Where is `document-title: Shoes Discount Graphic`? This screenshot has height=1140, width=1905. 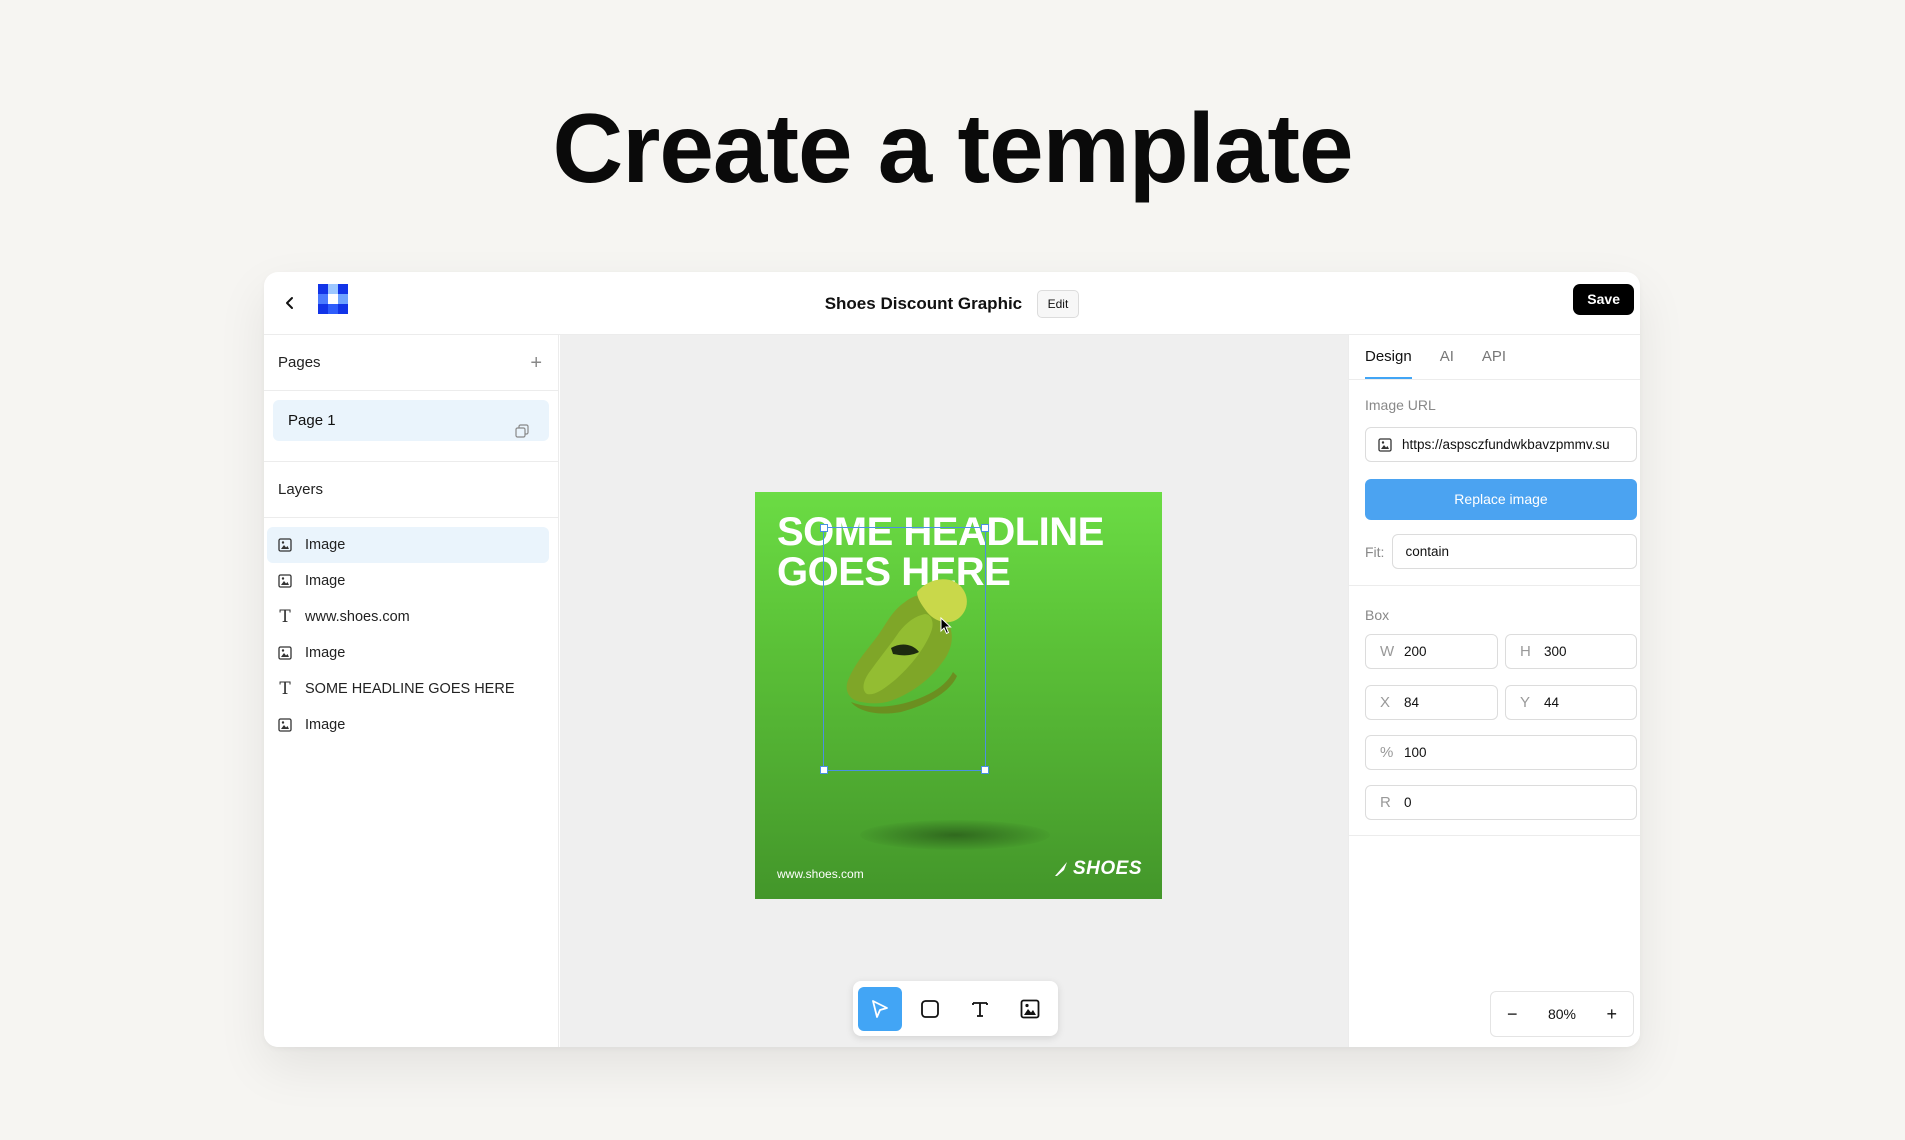 document-title: Shoes Discount Graphic is located at coordinates (923, 303).